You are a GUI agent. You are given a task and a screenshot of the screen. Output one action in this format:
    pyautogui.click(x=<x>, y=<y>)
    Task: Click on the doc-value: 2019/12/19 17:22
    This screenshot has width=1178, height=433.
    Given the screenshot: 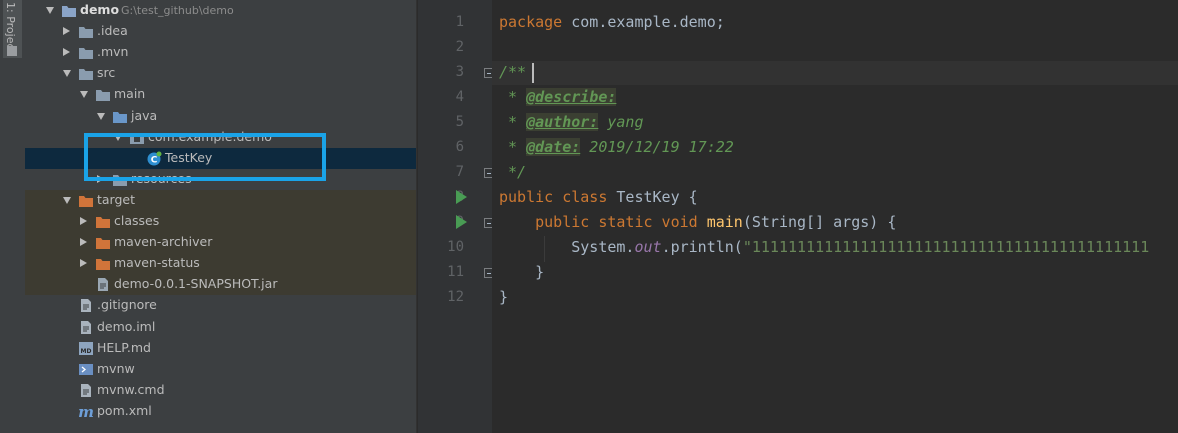 What is the action you would take?
    pyautogui.click(x=657, y=147)
    